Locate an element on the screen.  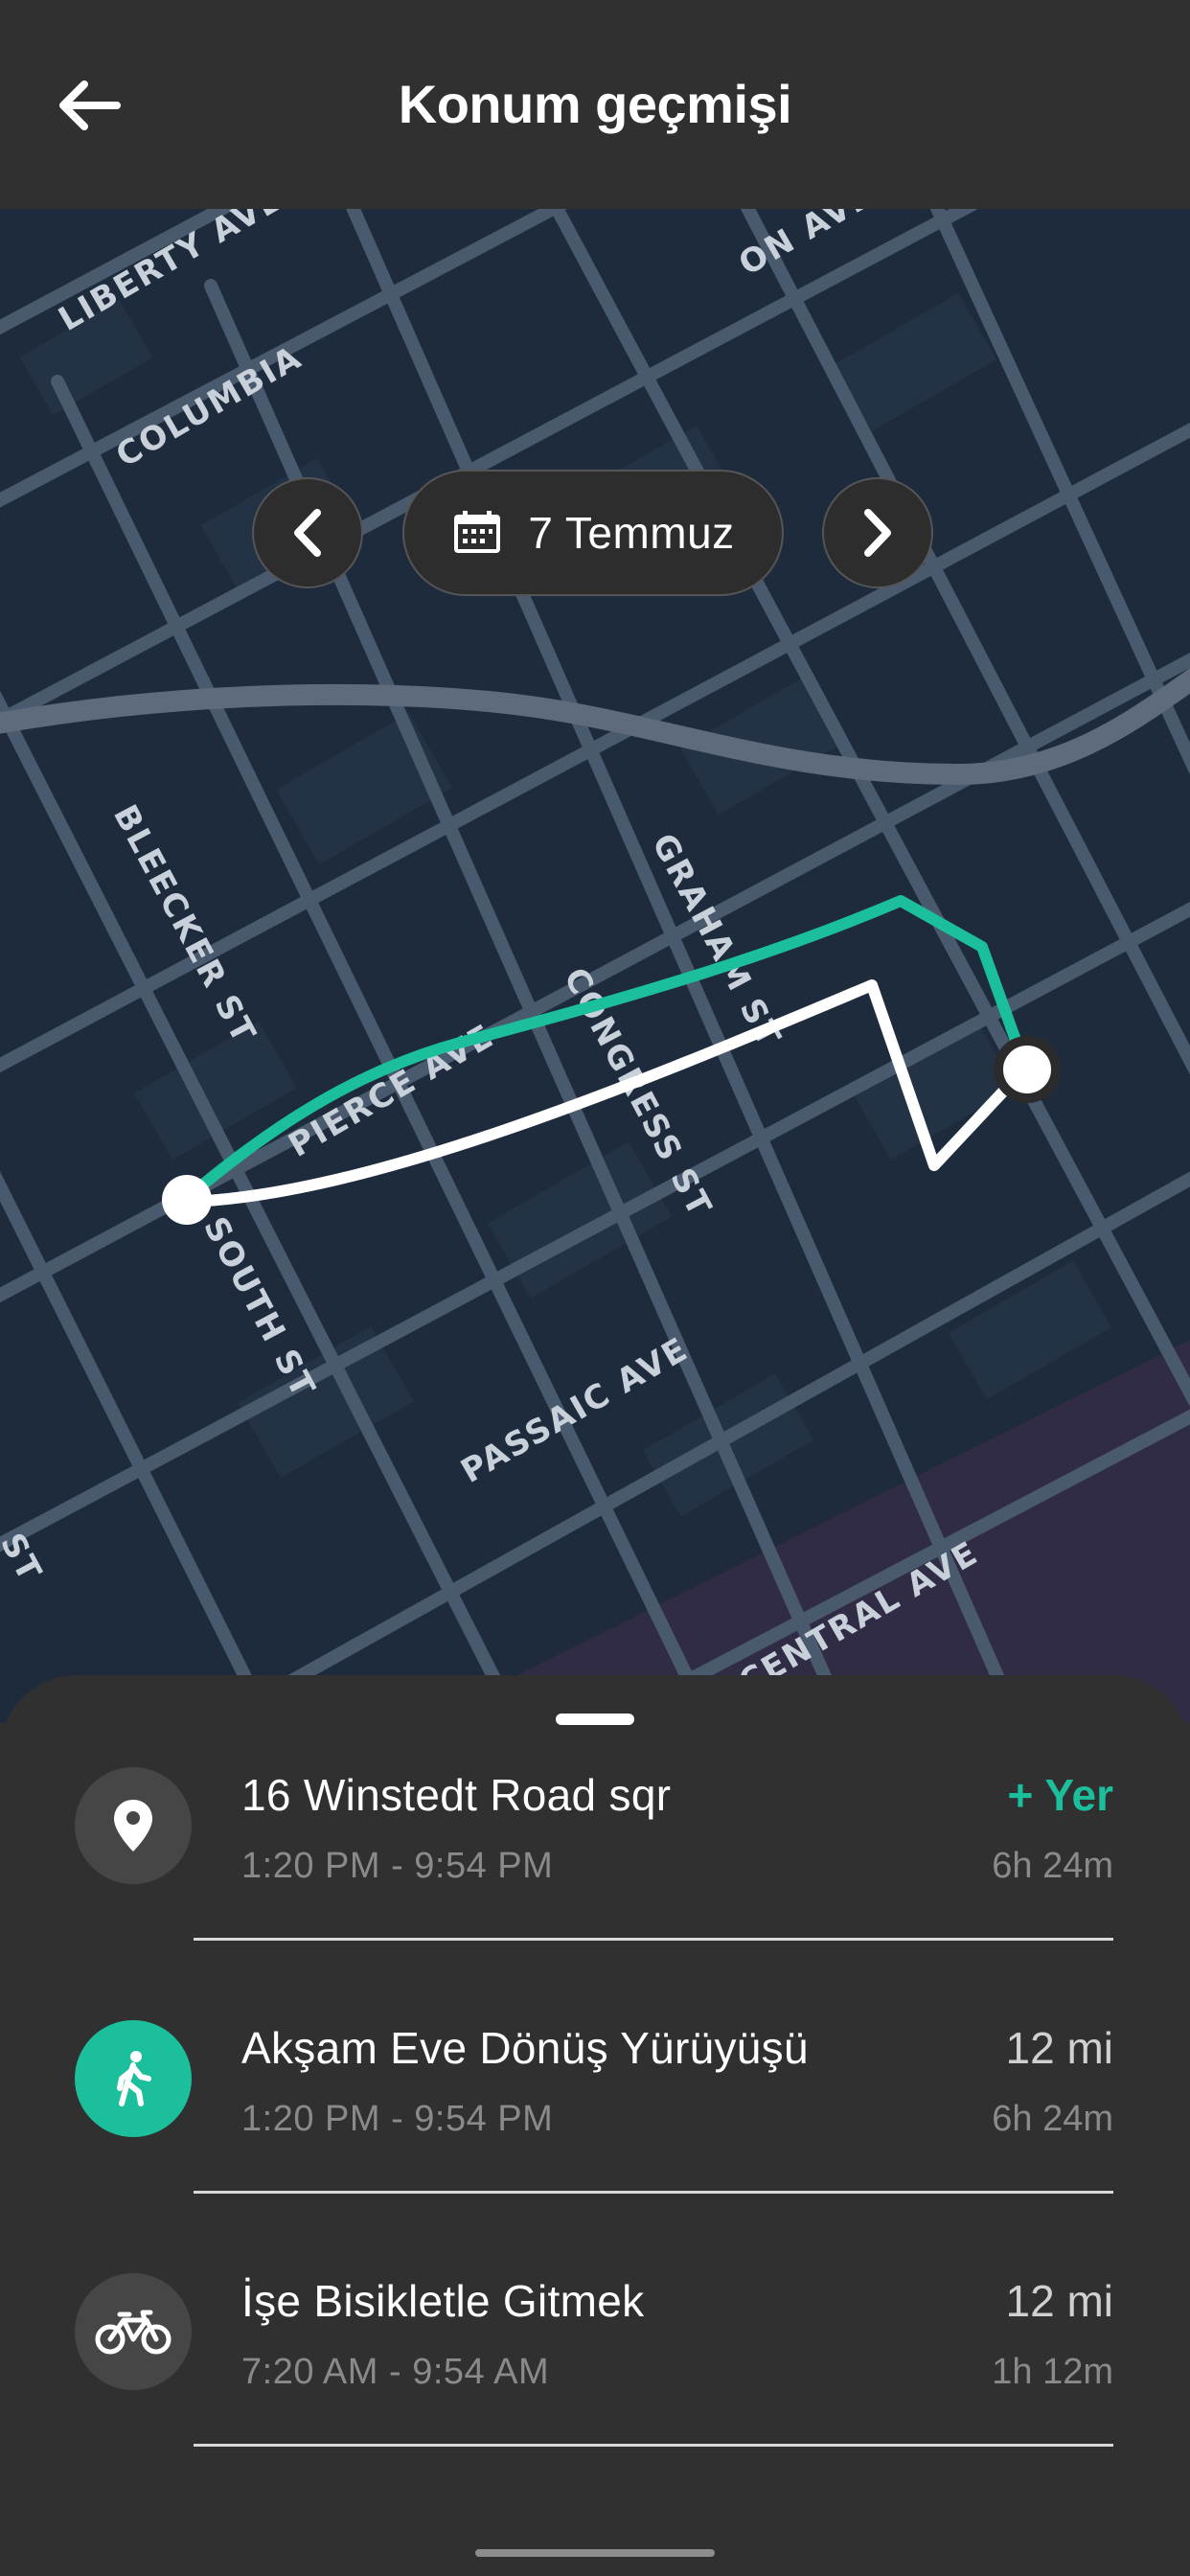
timeline-item-times: 7:20 AM - 9:54 AM is located at coordinates (396, 2372).